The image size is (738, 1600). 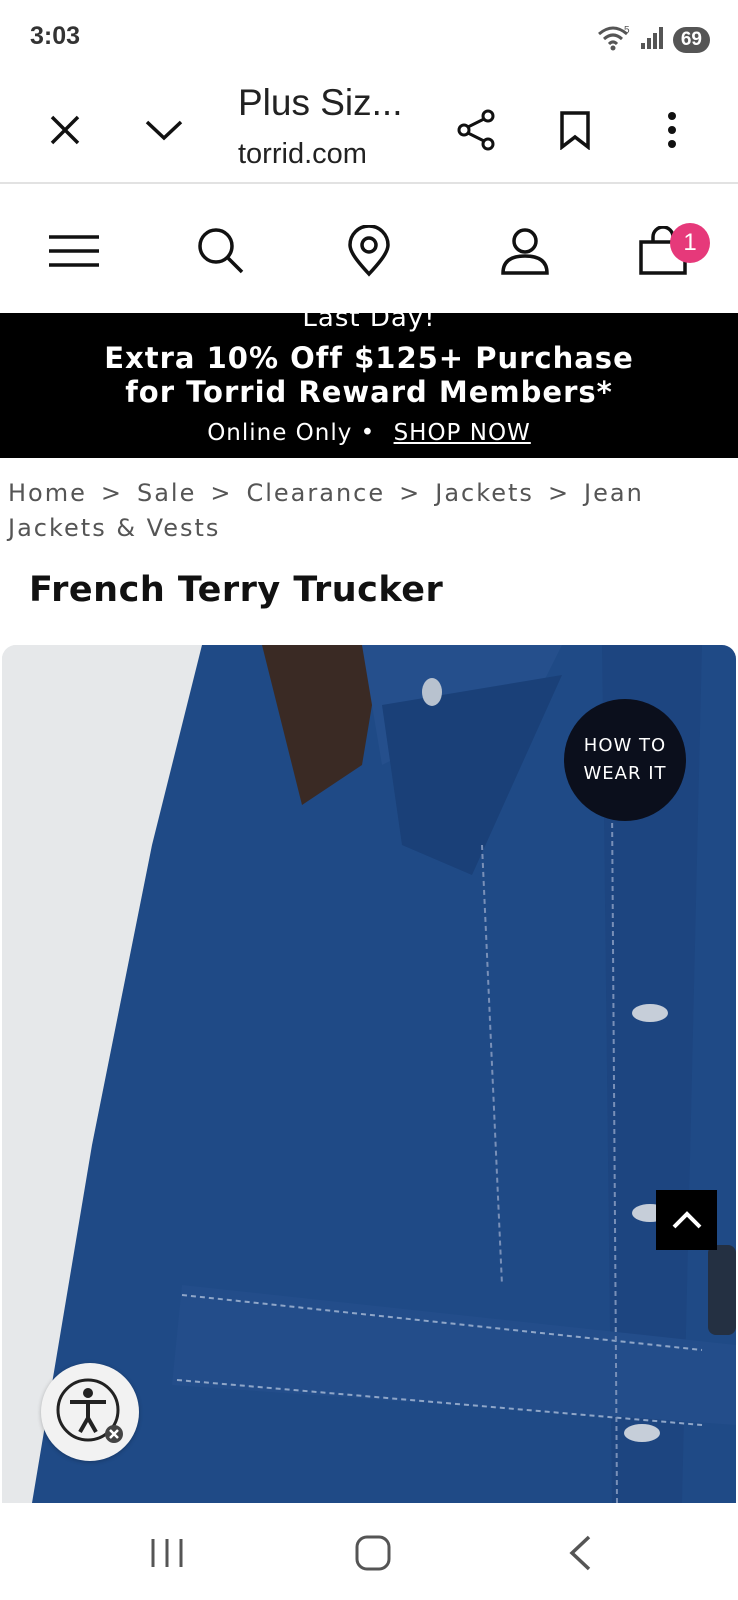 I want to click on signal-icon, so click(x=652, y=40).